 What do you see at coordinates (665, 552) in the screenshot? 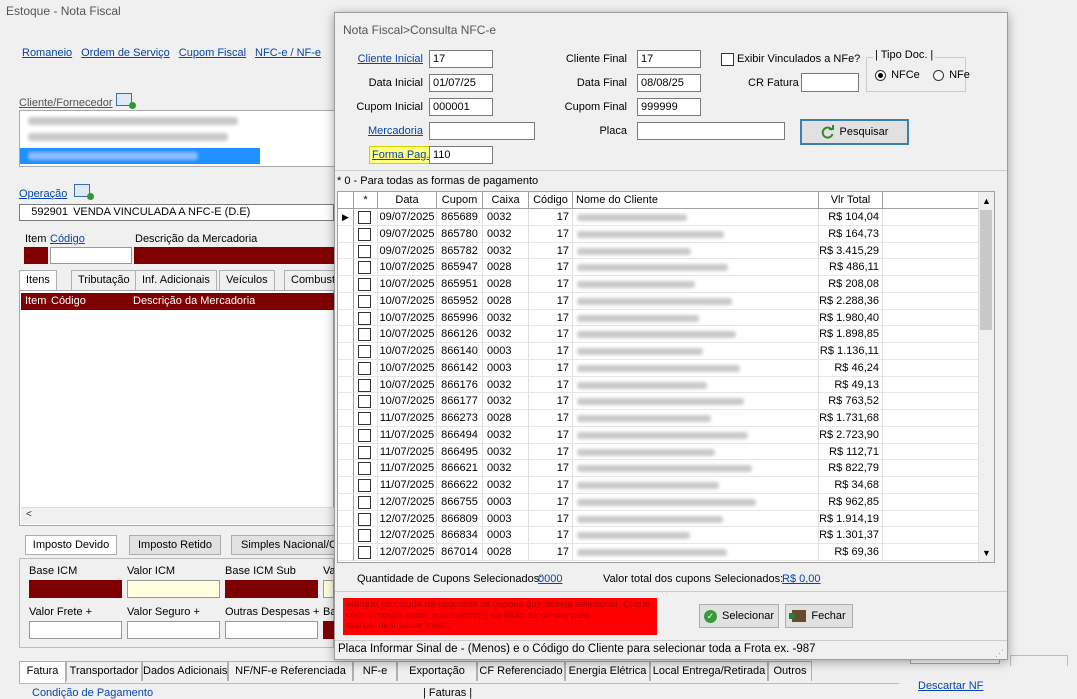
I see `table-row: 12/07/2025 867014 0028 17 R$ 69,36` at bounding box center [665, 552].